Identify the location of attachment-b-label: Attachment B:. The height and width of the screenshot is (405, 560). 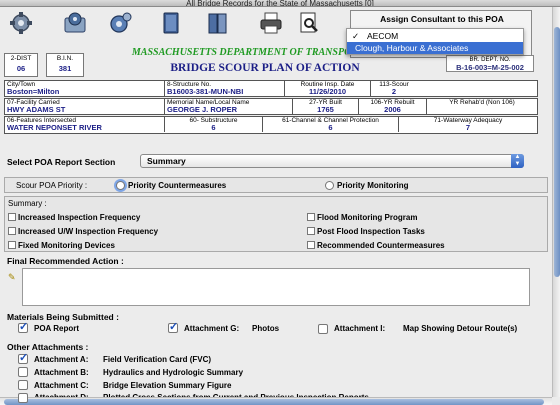
(61, 372).